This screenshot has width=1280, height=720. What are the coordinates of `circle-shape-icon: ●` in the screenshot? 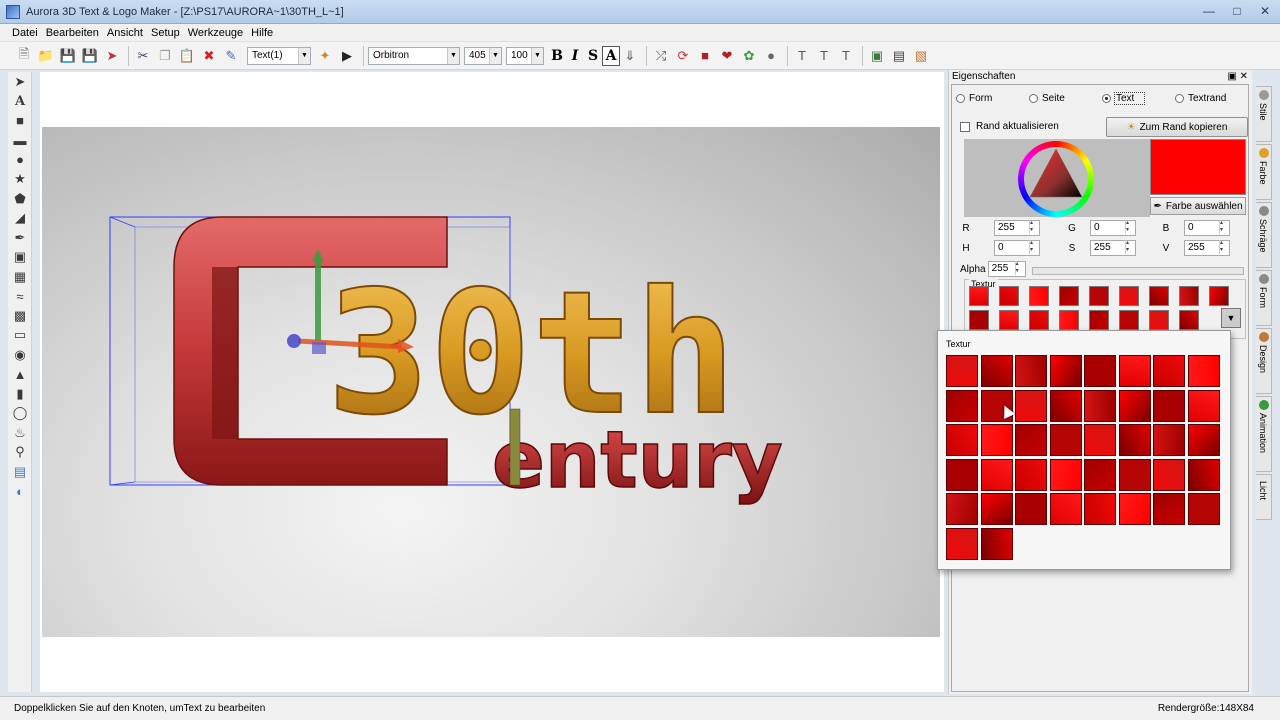 It's located at (20, 160).